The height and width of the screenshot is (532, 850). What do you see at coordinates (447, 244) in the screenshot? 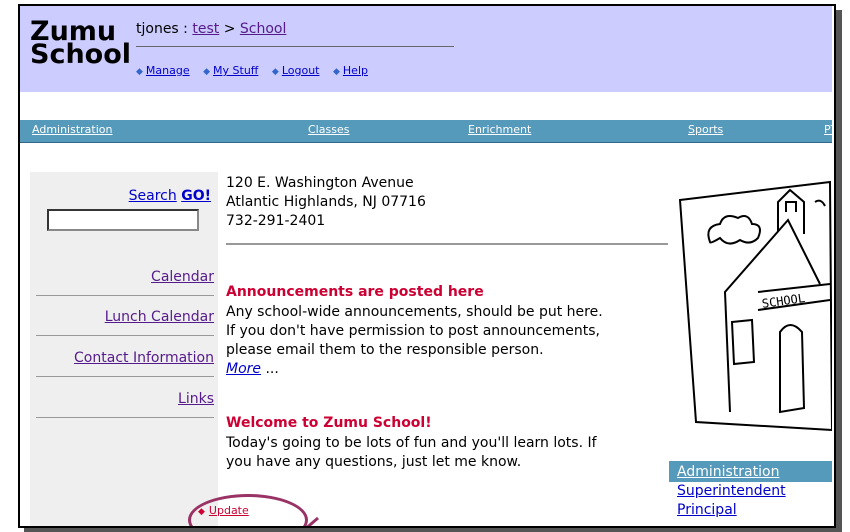
I see `address-divider` at bounding box center [447, 244].